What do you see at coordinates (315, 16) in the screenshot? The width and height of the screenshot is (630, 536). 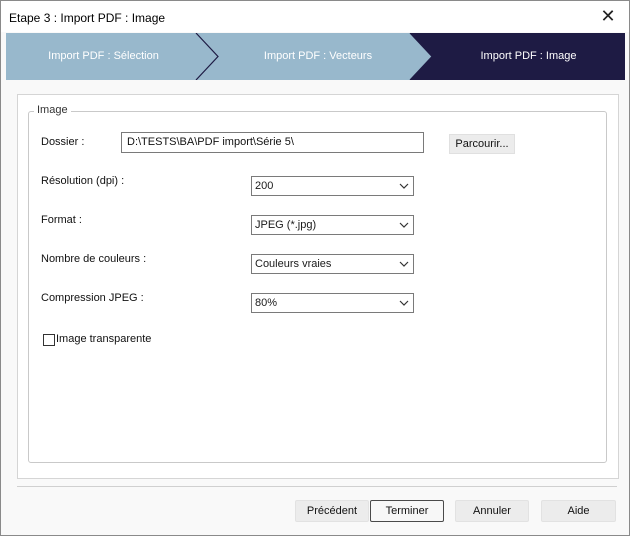 I see `title-bar: Etape 3 : Import PDF : Image ✕` at bounding box center [315, 16].